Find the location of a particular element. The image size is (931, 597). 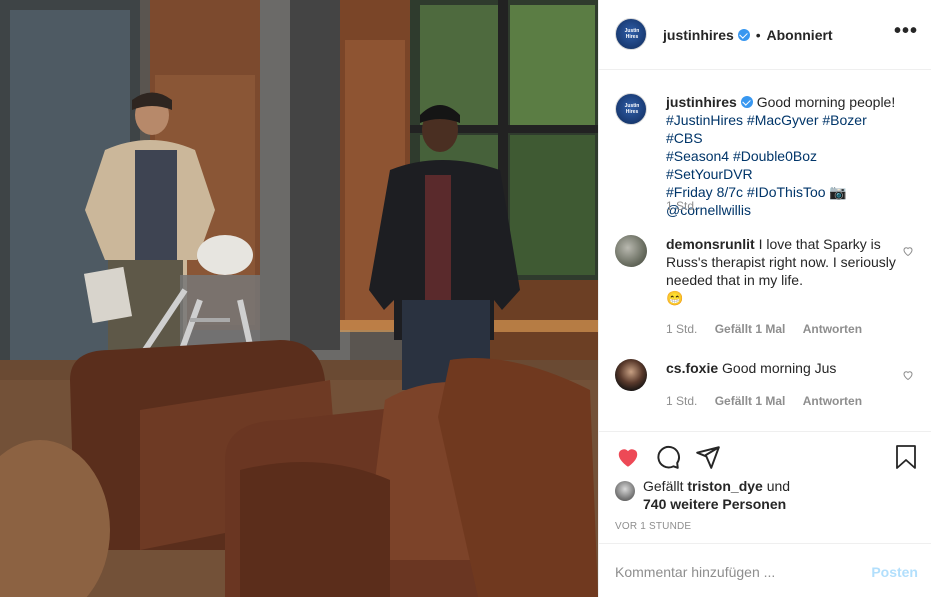

liker-username: triston_dye is located at coordinates (724, 486).